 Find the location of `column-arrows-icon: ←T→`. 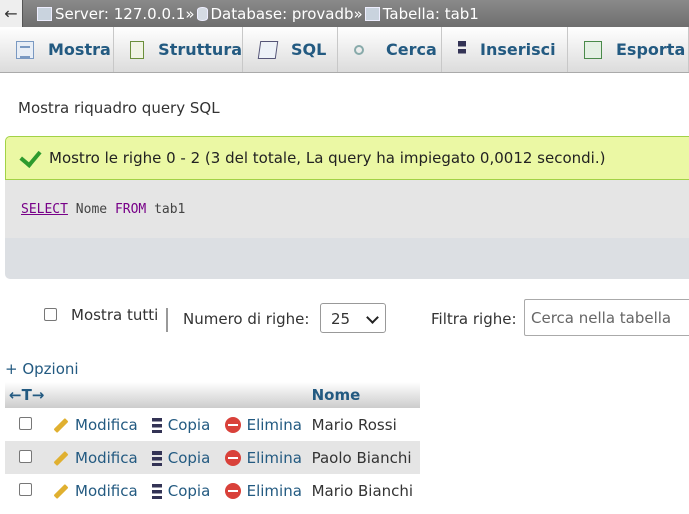

column-arrows-icon: ←T→ is located at coordinates (156, 395).